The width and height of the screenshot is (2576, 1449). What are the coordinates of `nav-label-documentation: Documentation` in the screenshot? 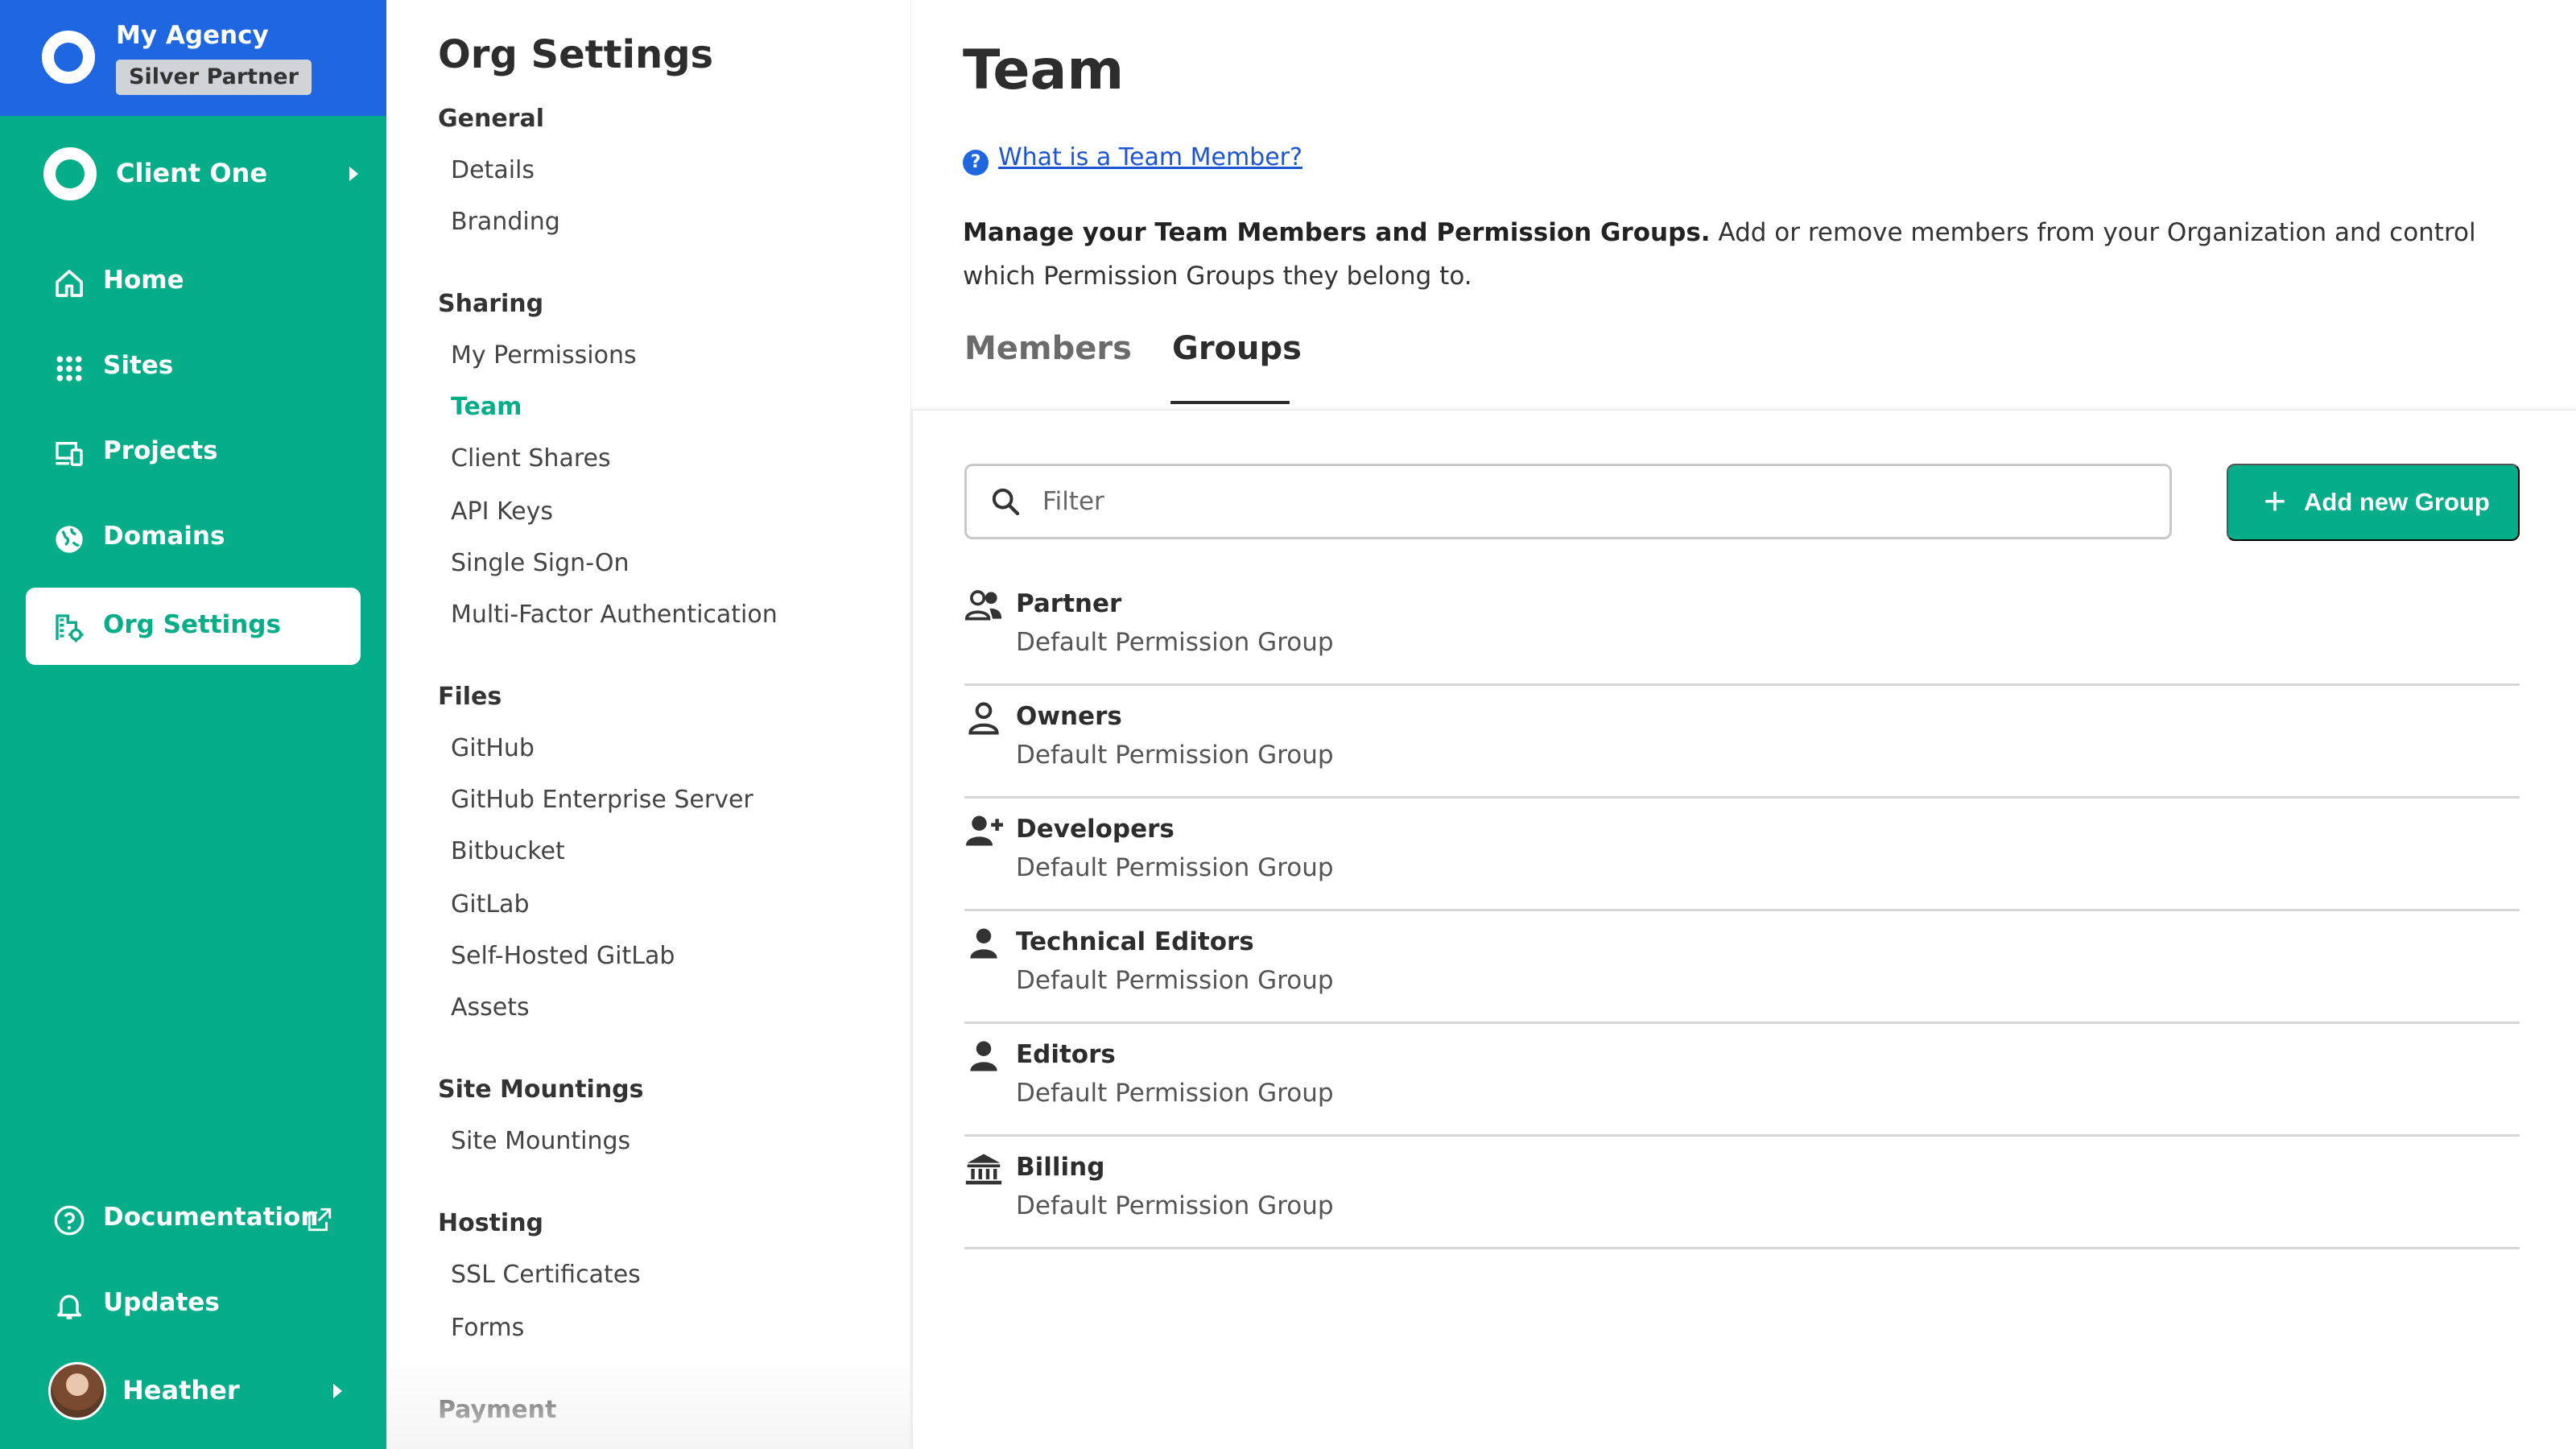 It's located at (211, 1217).